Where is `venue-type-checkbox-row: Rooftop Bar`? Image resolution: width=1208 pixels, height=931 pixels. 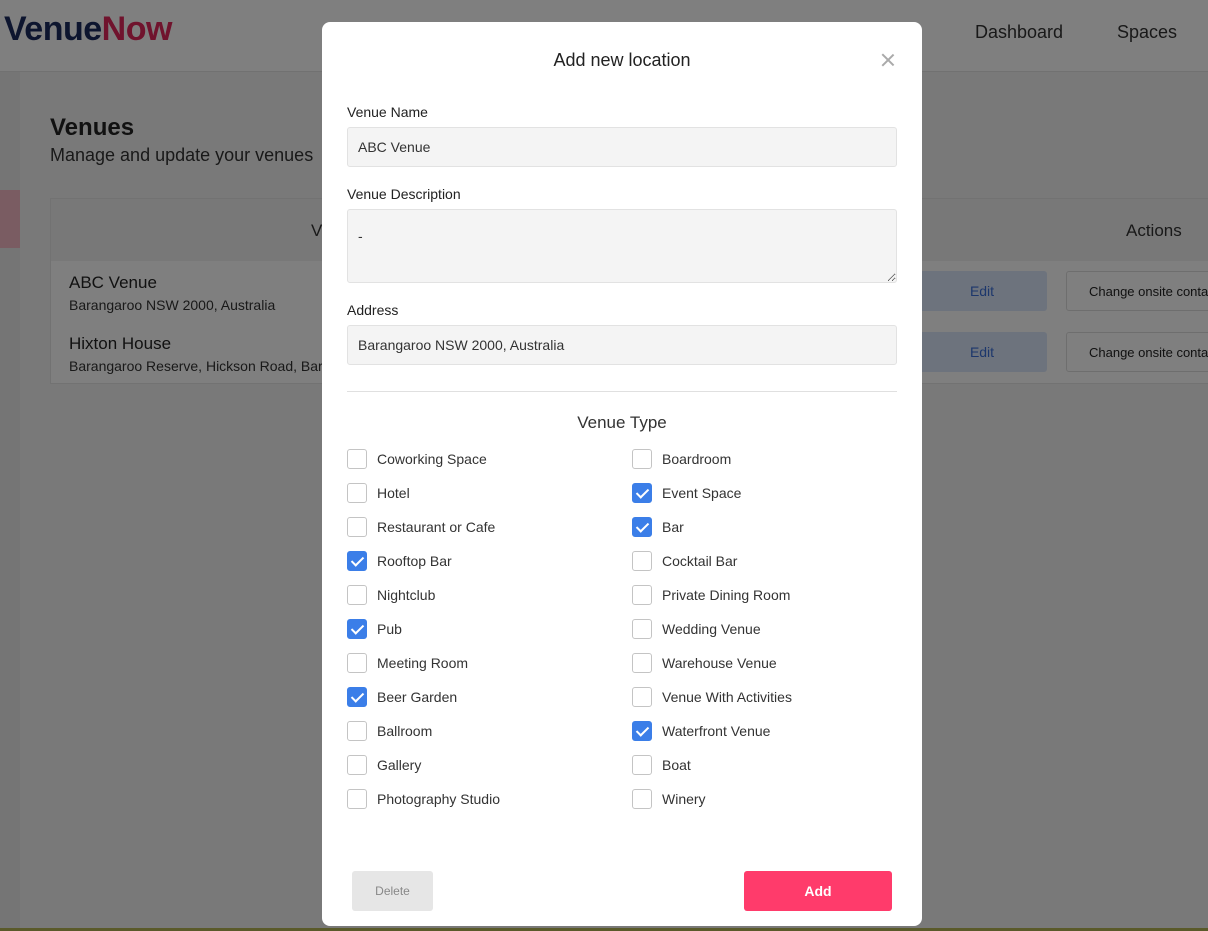
venue-type-checkbox-row: Rooftop Bar is located at coordinates (399, 561).